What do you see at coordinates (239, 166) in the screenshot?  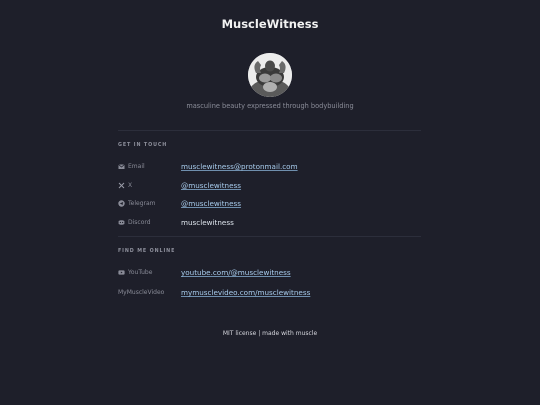 I see `email-link: musclewitness@protonmail.com` at bounding box center [239, 166].